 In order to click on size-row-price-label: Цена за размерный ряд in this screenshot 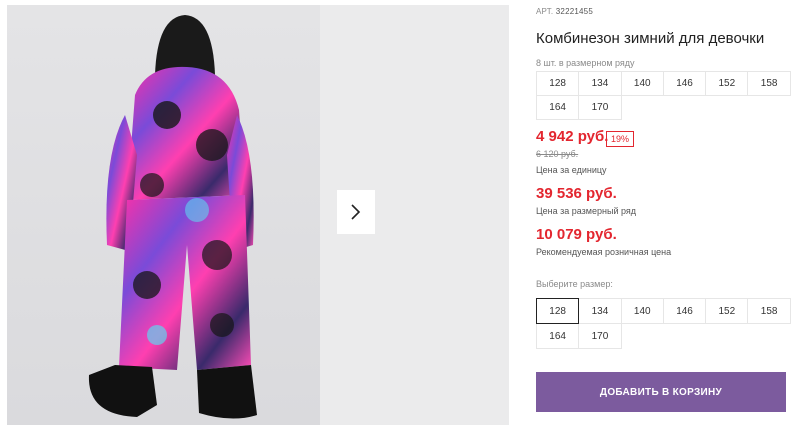, I will do `click(586, 211)`.